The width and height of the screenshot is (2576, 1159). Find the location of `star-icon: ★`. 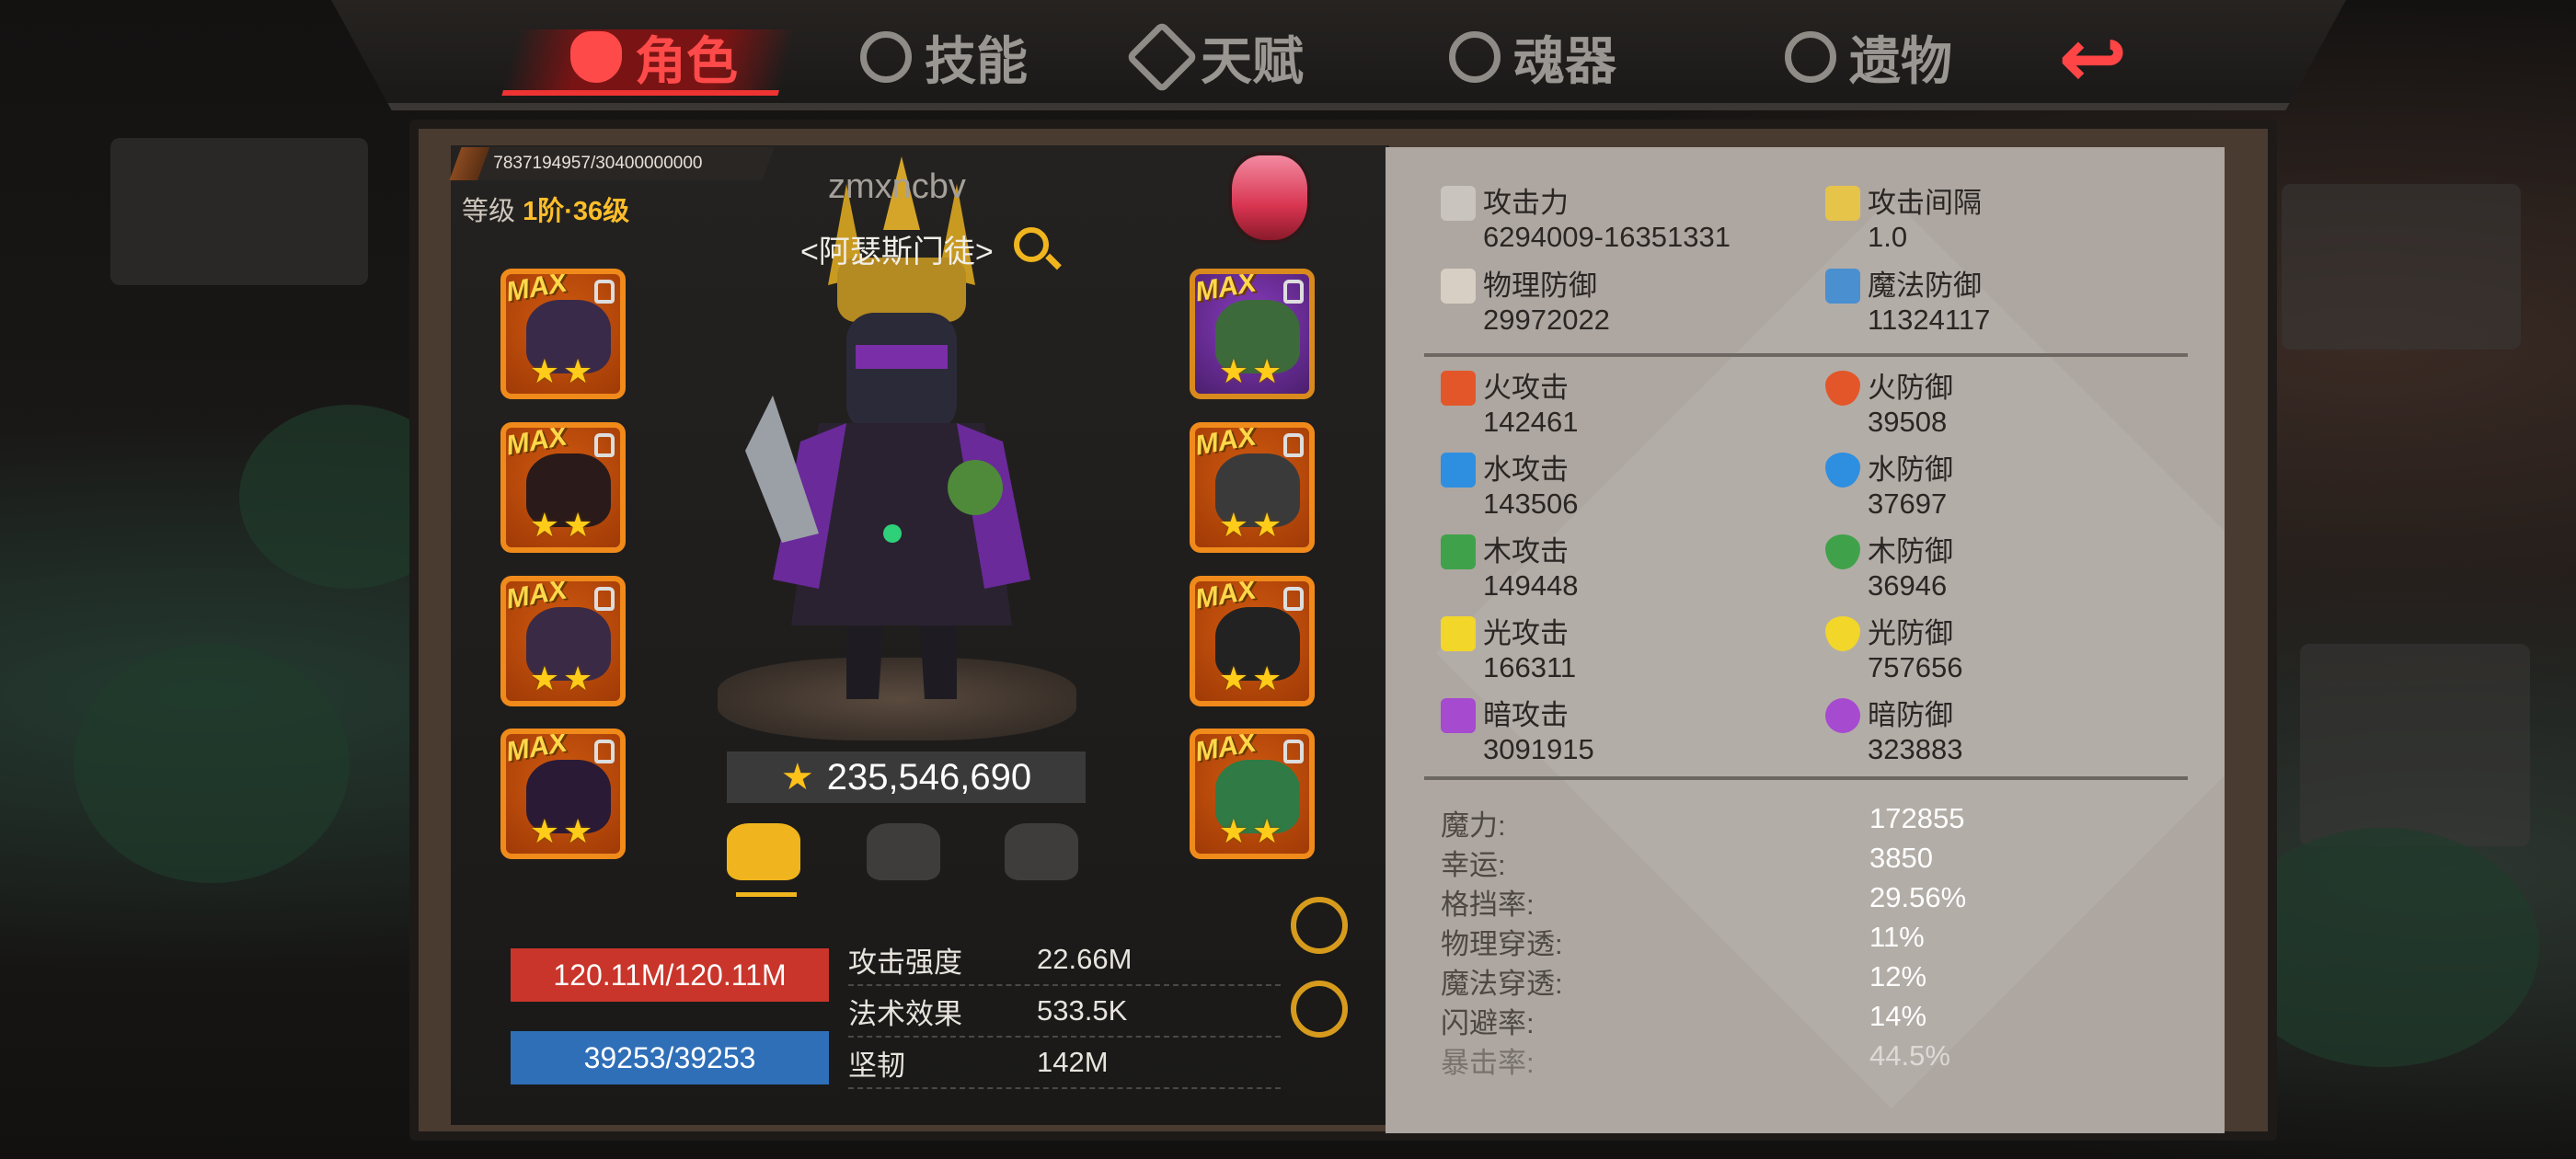

star-icon: ★ is located at coordinates (797, 777).